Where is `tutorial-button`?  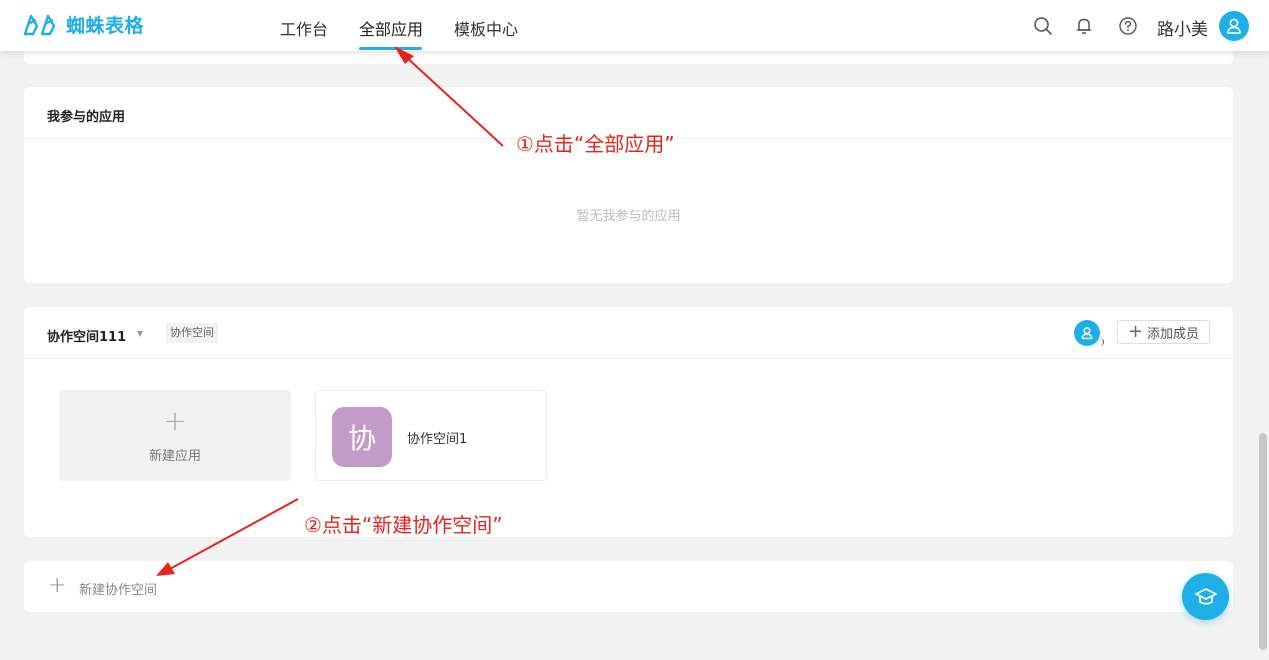
tutorial-button is located at coordinates (1205, 596).